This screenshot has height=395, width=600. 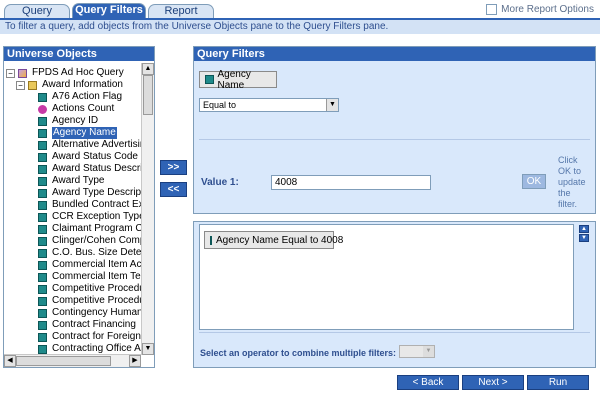 What do you see at coordinates (109, 10) in the screenshot?
I see `tab-query-filters: Query Filters` at bounding box center [109, 10].